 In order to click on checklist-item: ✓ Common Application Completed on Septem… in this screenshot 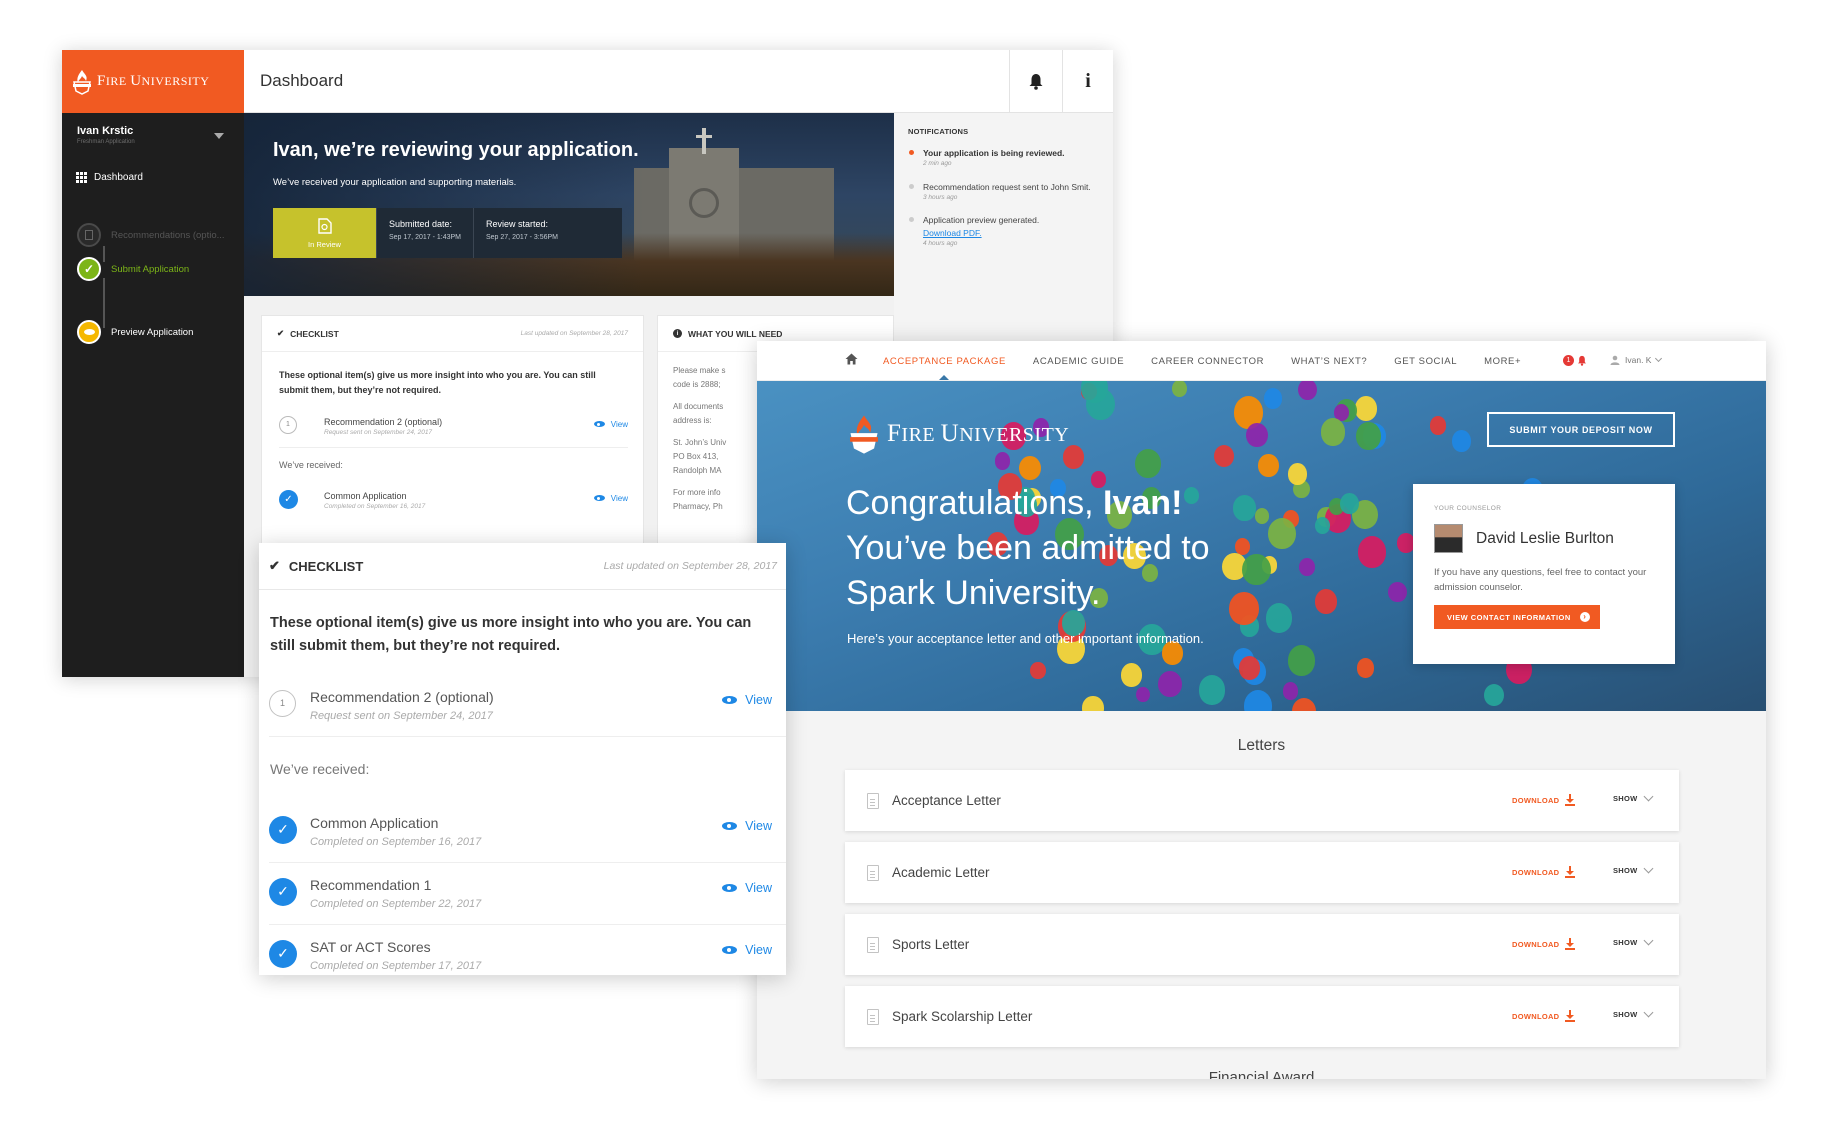, I will do `click(527, 832)`.